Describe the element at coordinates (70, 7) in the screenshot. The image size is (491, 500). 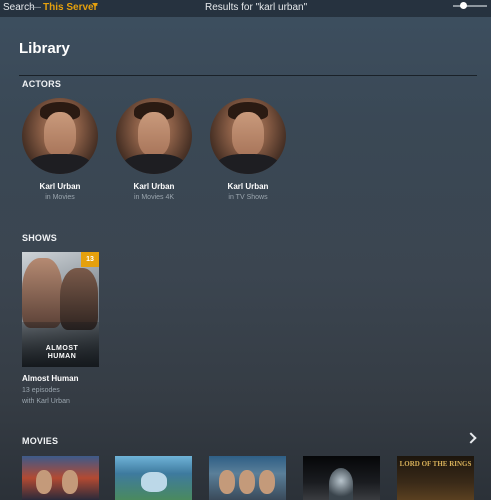
I see `server-selector: This Server` at that location.